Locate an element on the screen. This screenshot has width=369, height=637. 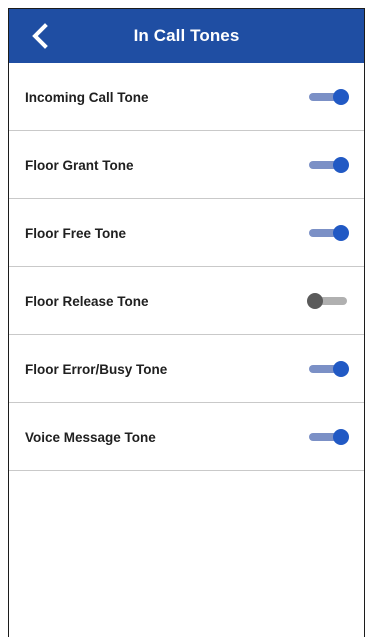
setting-row-floor-grant-tone: Floor Grant Tone is located at coordinates (186, 165).